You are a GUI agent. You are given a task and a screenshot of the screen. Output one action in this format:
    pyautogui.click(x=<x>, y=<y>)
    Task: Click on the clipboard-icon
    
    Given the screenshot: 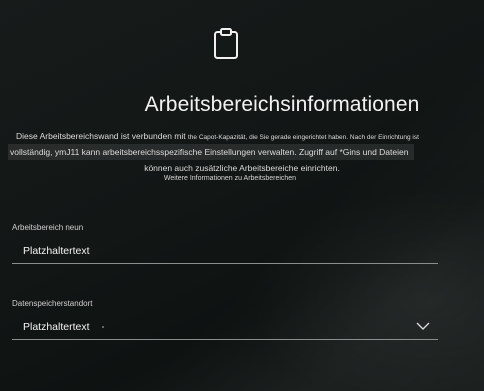 What is the action you would take?
    pyautogui.click(x=226, y=43)
    